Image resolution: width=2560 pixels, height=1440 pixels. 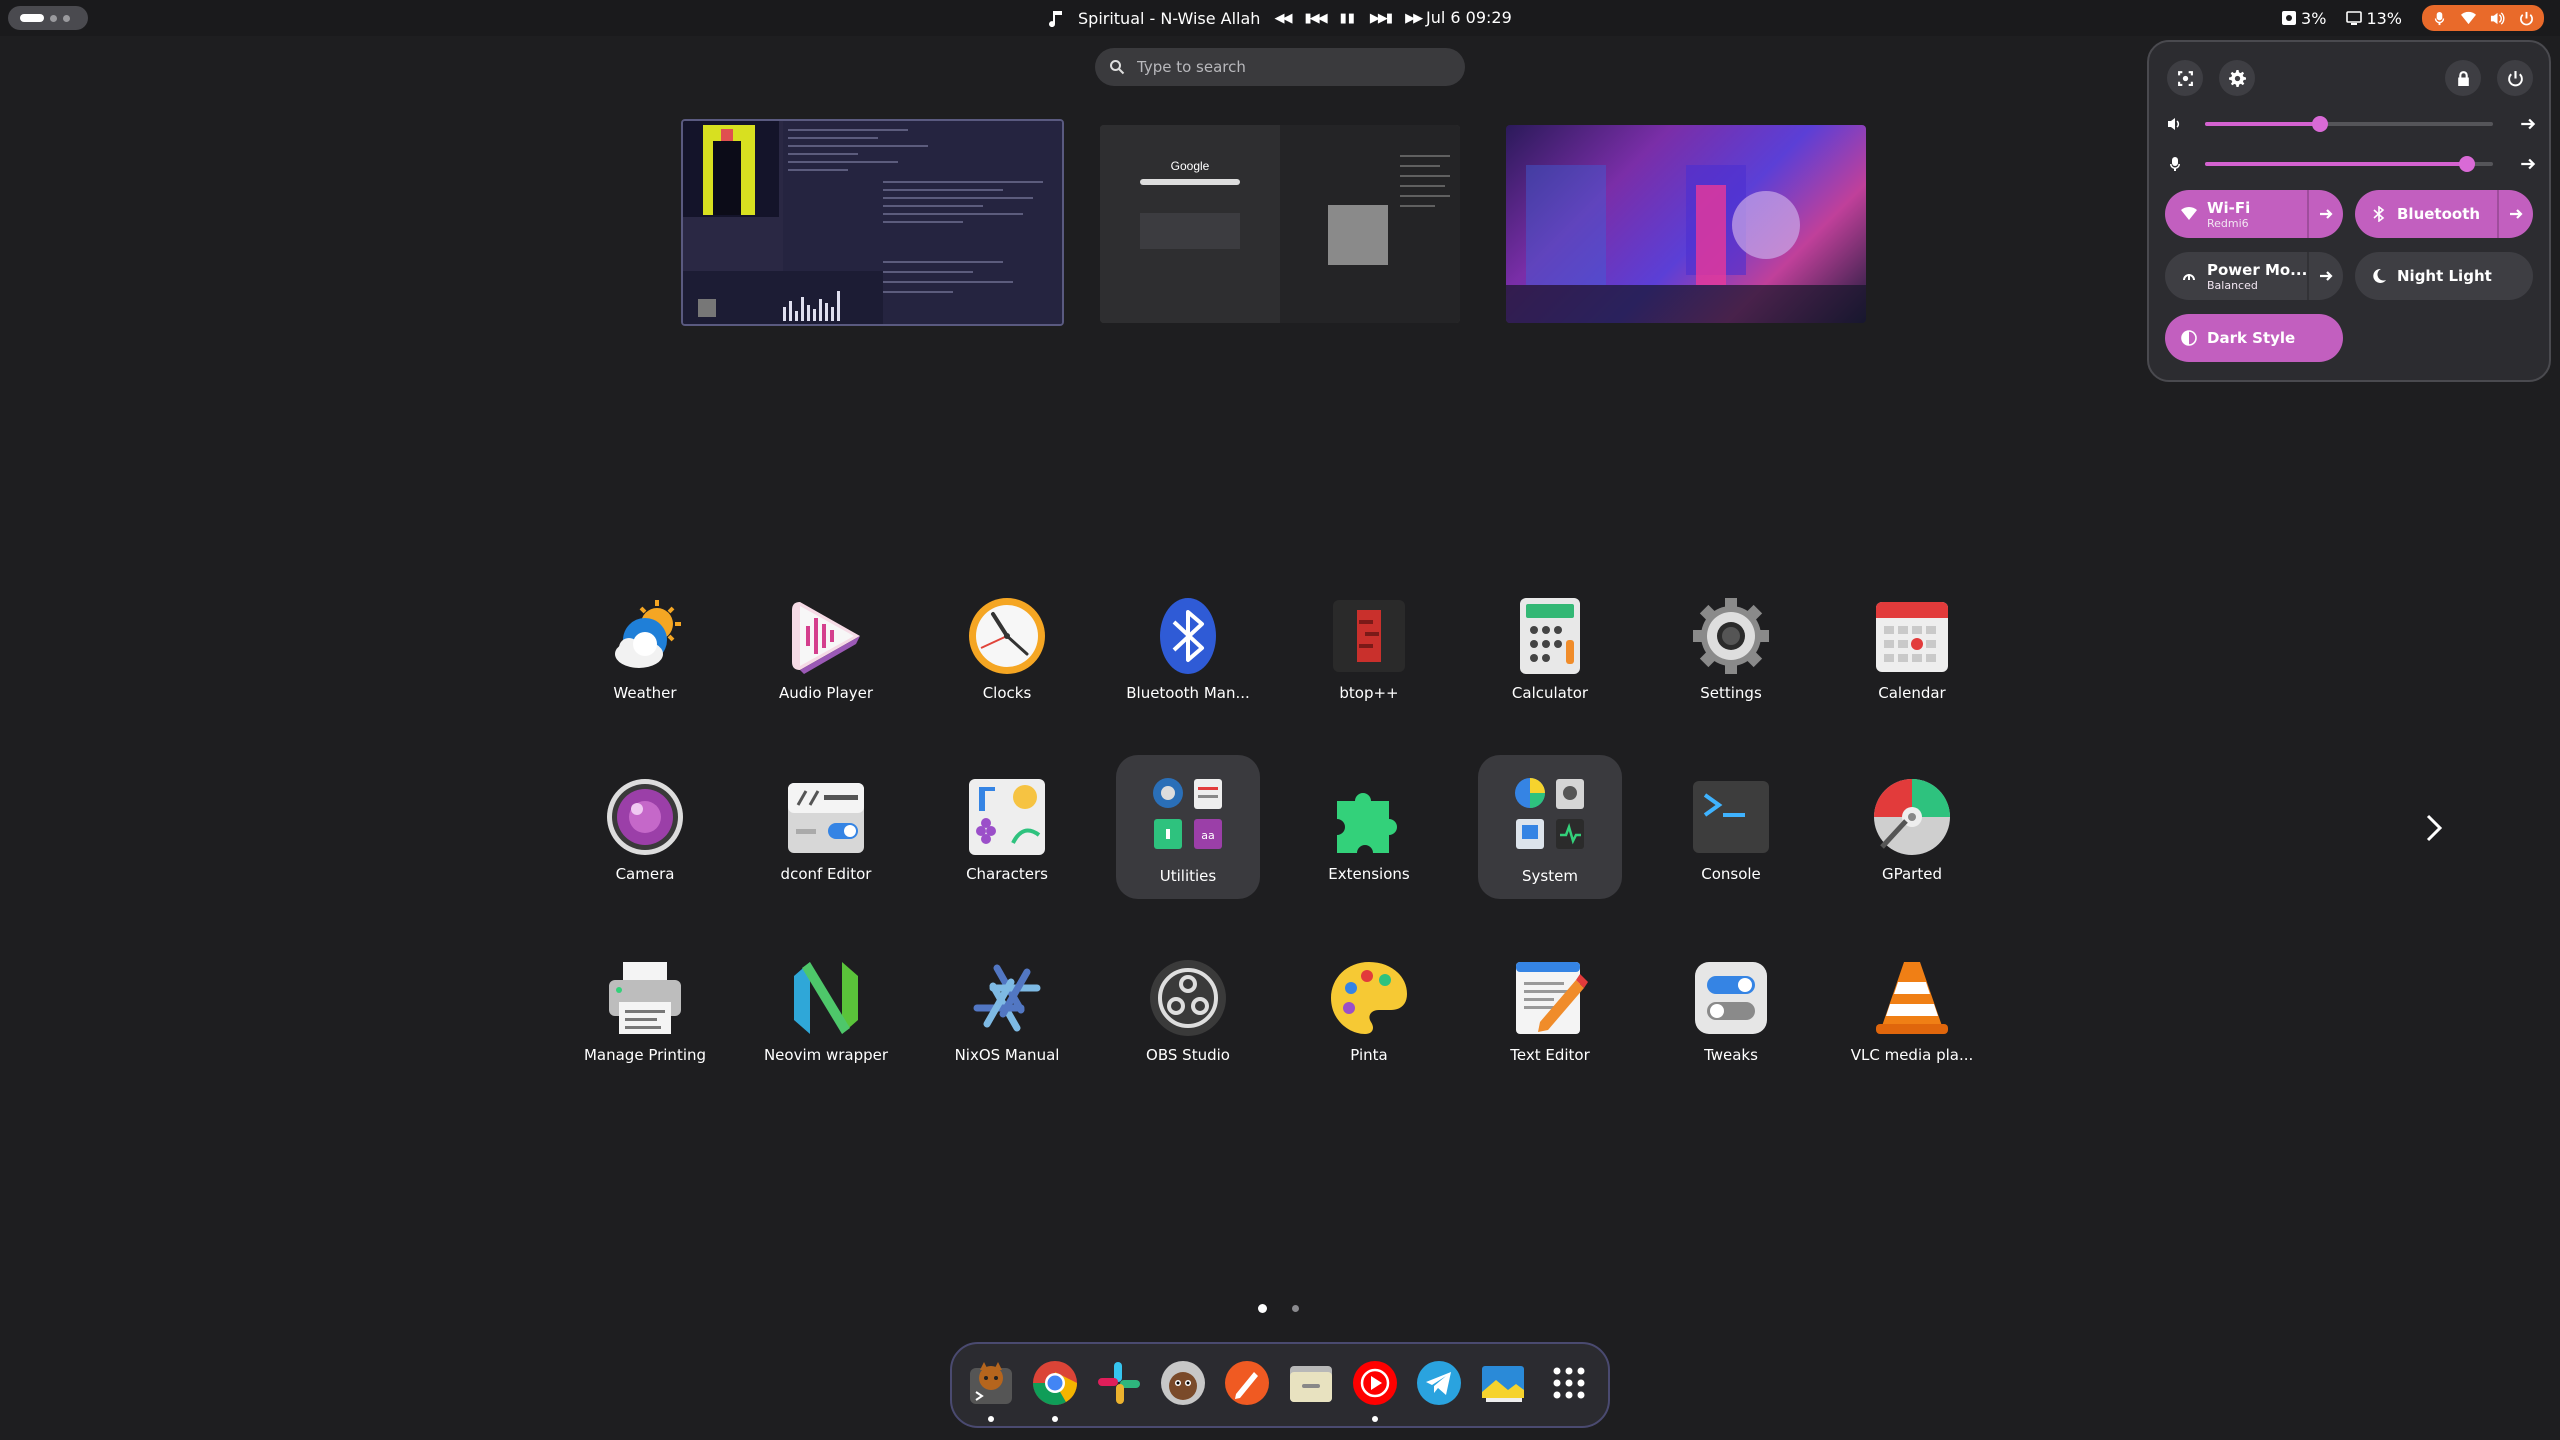 I want to click on palette-icon, so click(x=1369, y=998).